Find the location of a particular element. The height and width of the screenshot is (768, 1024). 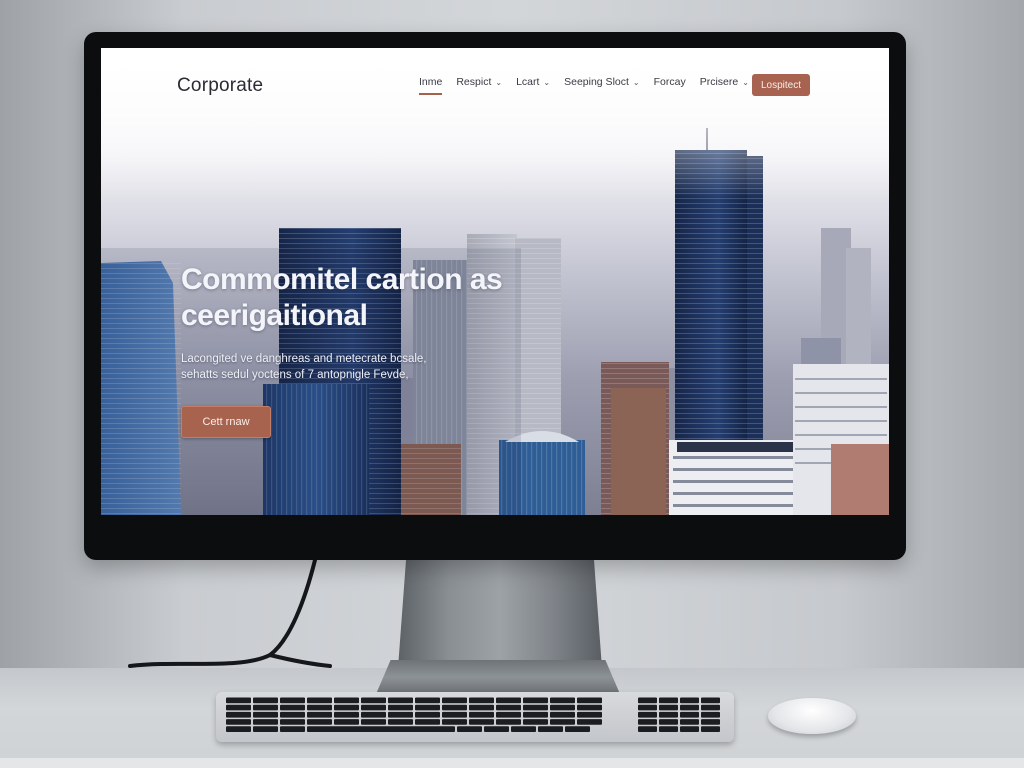

nav-item-forcay: Forcay is located at coordinates (670, 82).